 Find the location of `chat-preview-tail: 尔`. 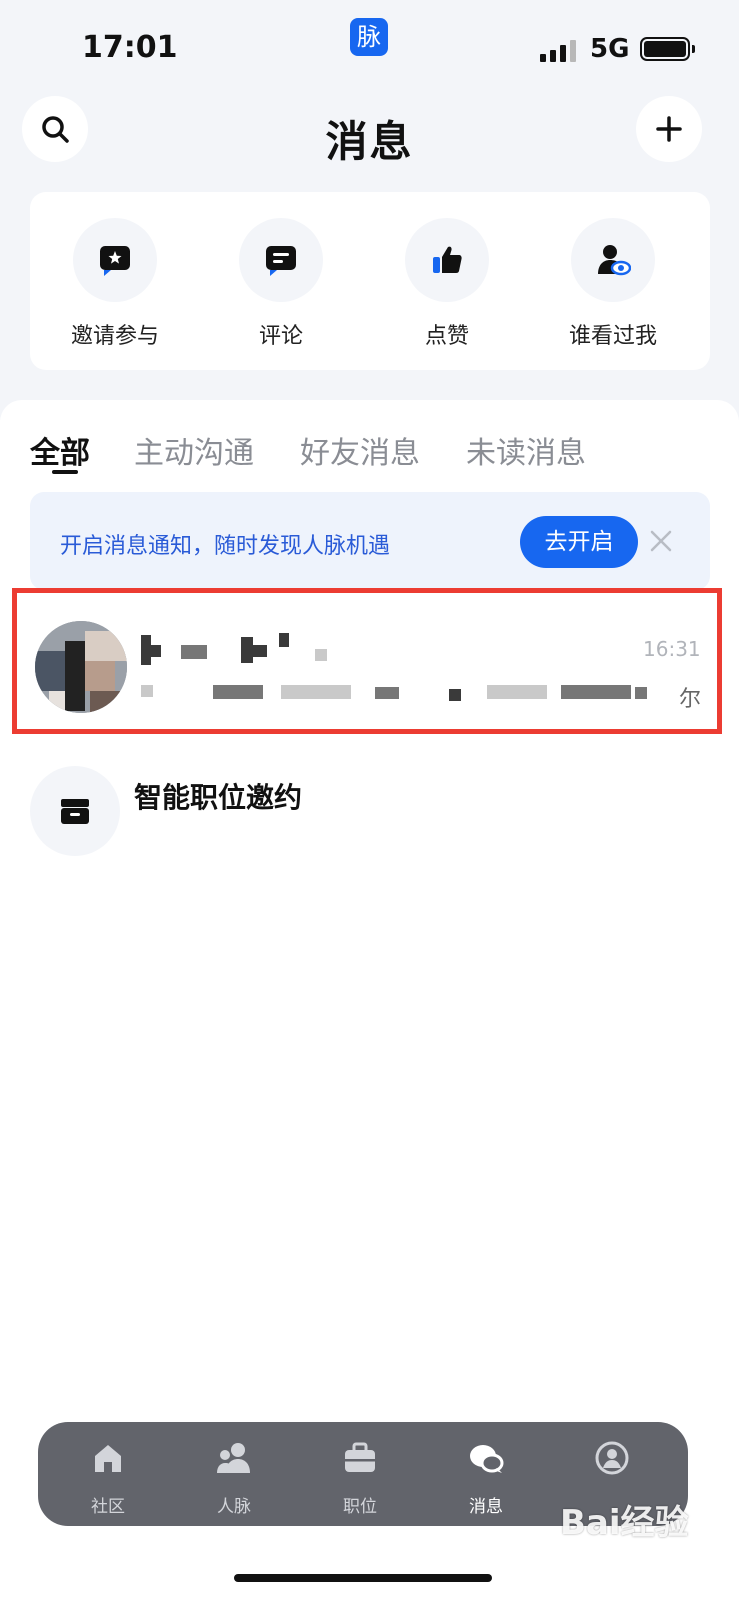

chat-preview-tail: 尔 is located at coordinates (690, 699).